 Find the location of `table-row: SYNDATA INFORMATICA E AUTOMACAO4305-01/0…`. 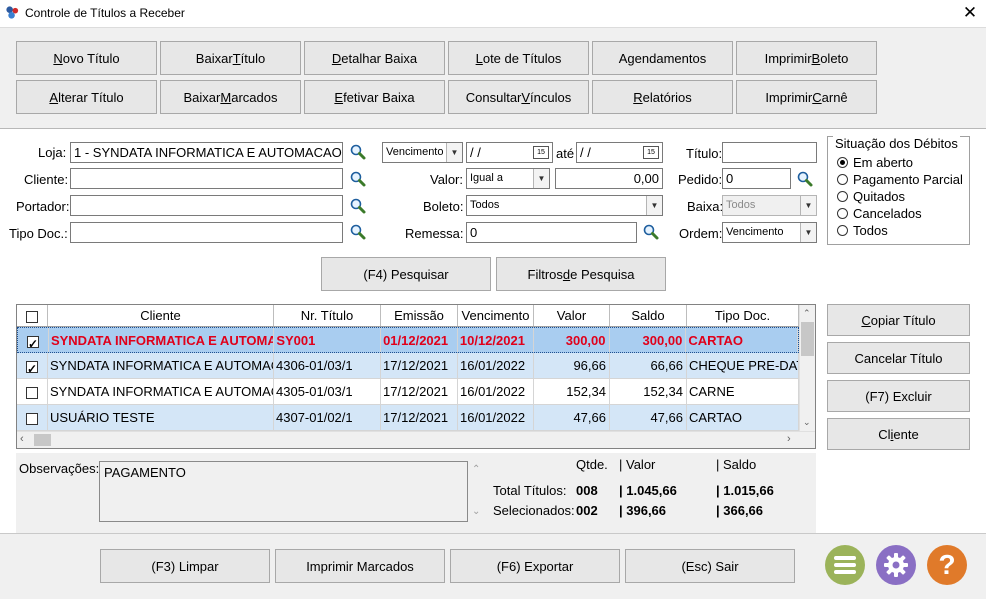

table-row: SYNDATA INFORMATICA E AUTOMACAO4305-01/0… is located at coordinates (408, 392).